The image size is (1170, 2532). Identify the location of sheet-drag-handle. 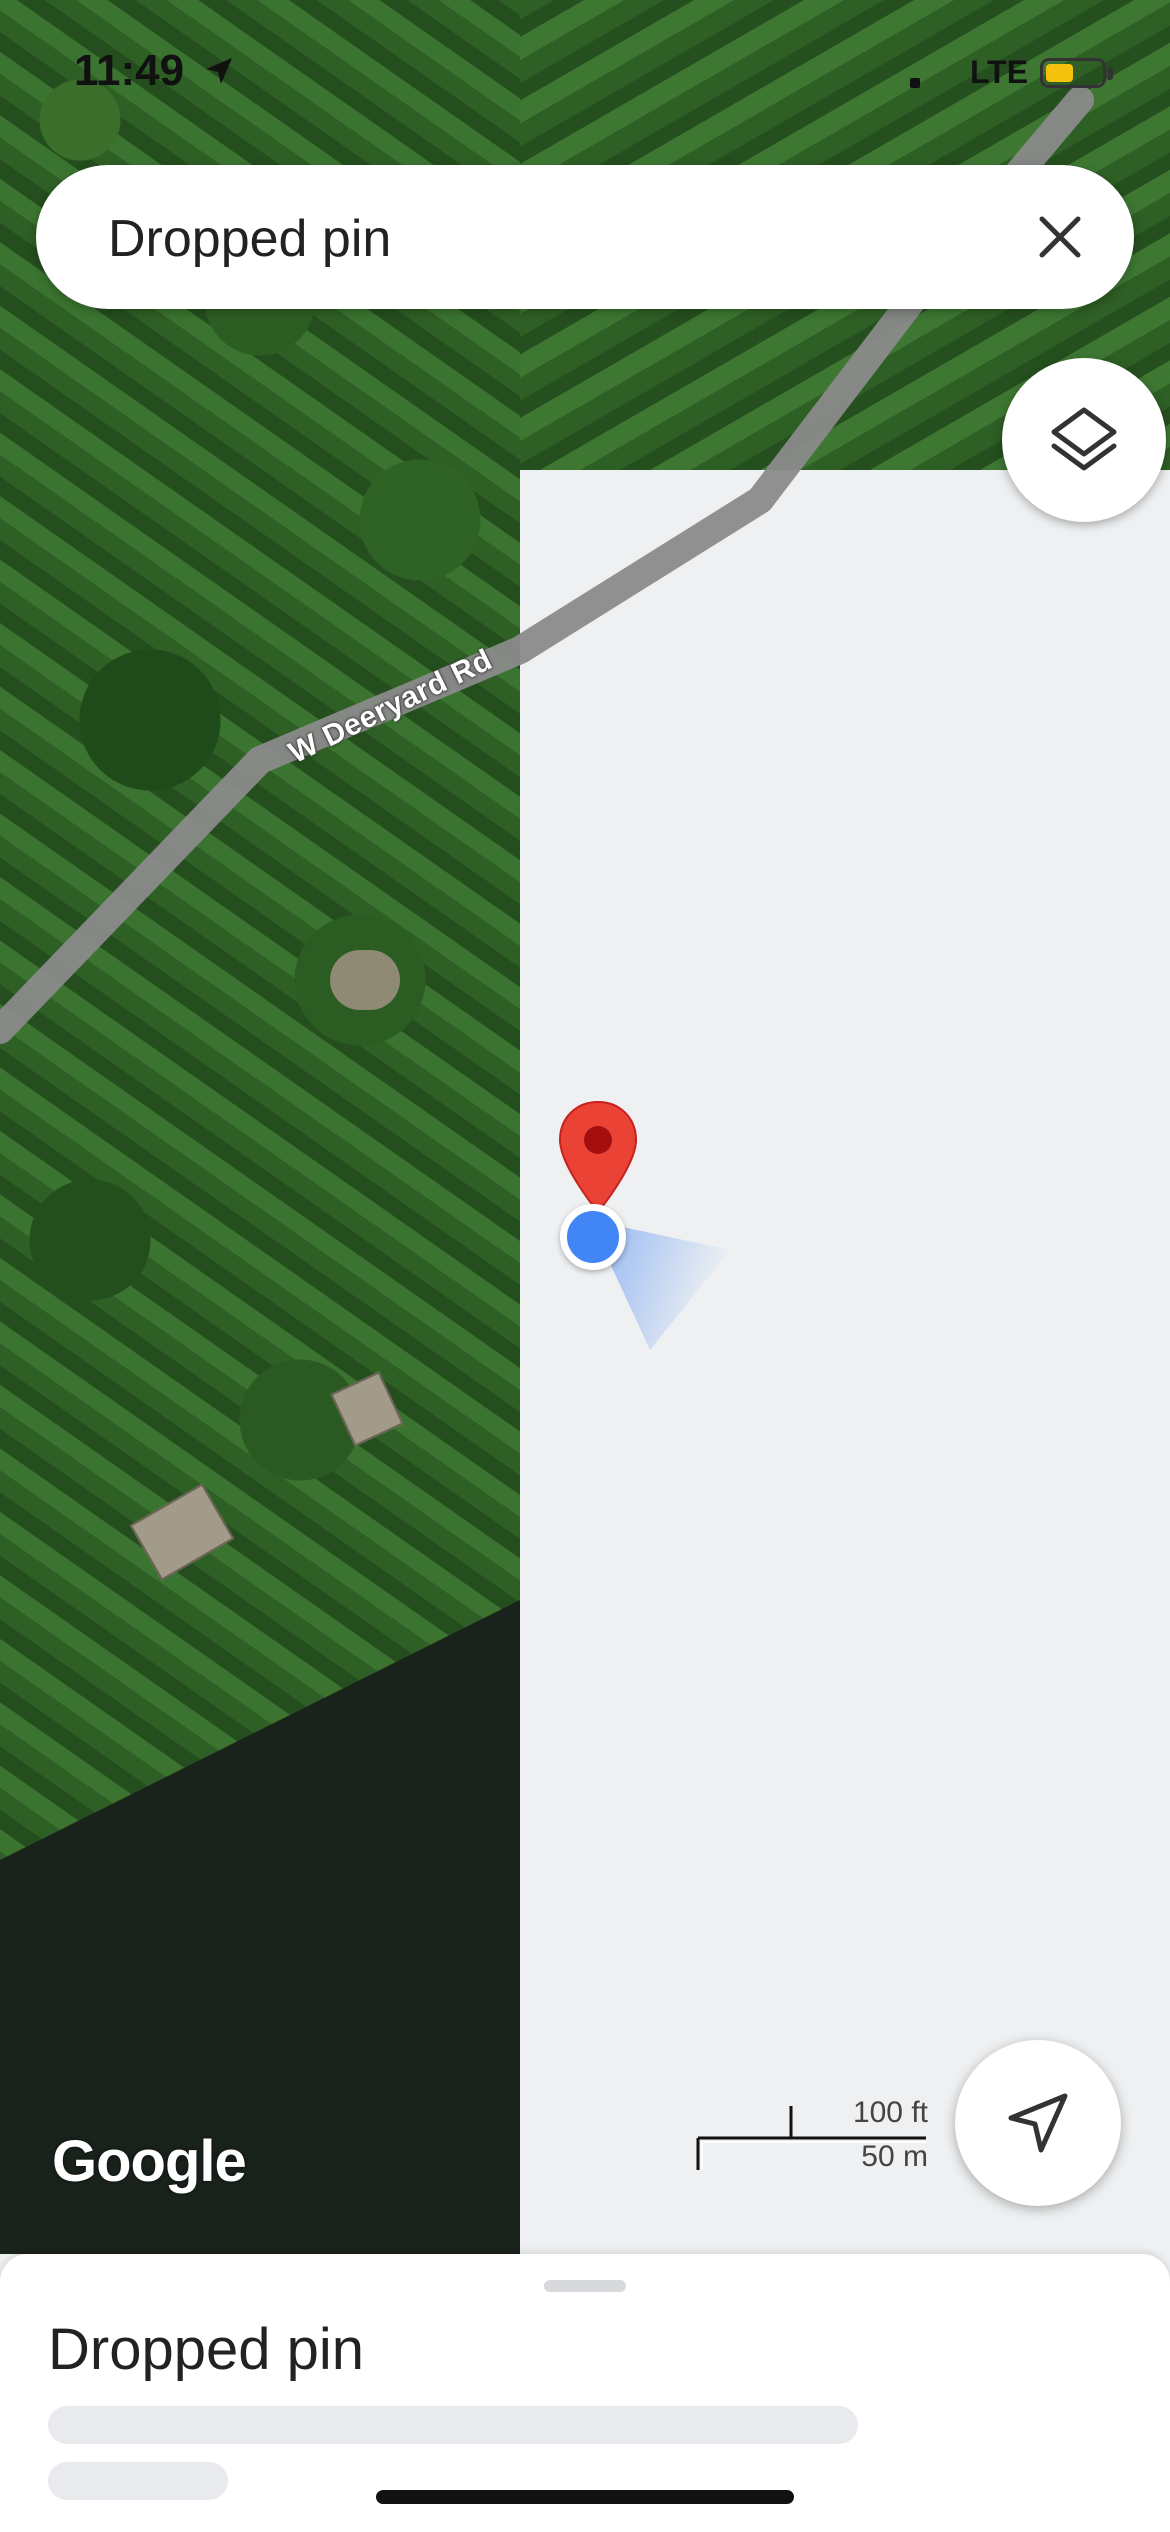
(585, 2286).